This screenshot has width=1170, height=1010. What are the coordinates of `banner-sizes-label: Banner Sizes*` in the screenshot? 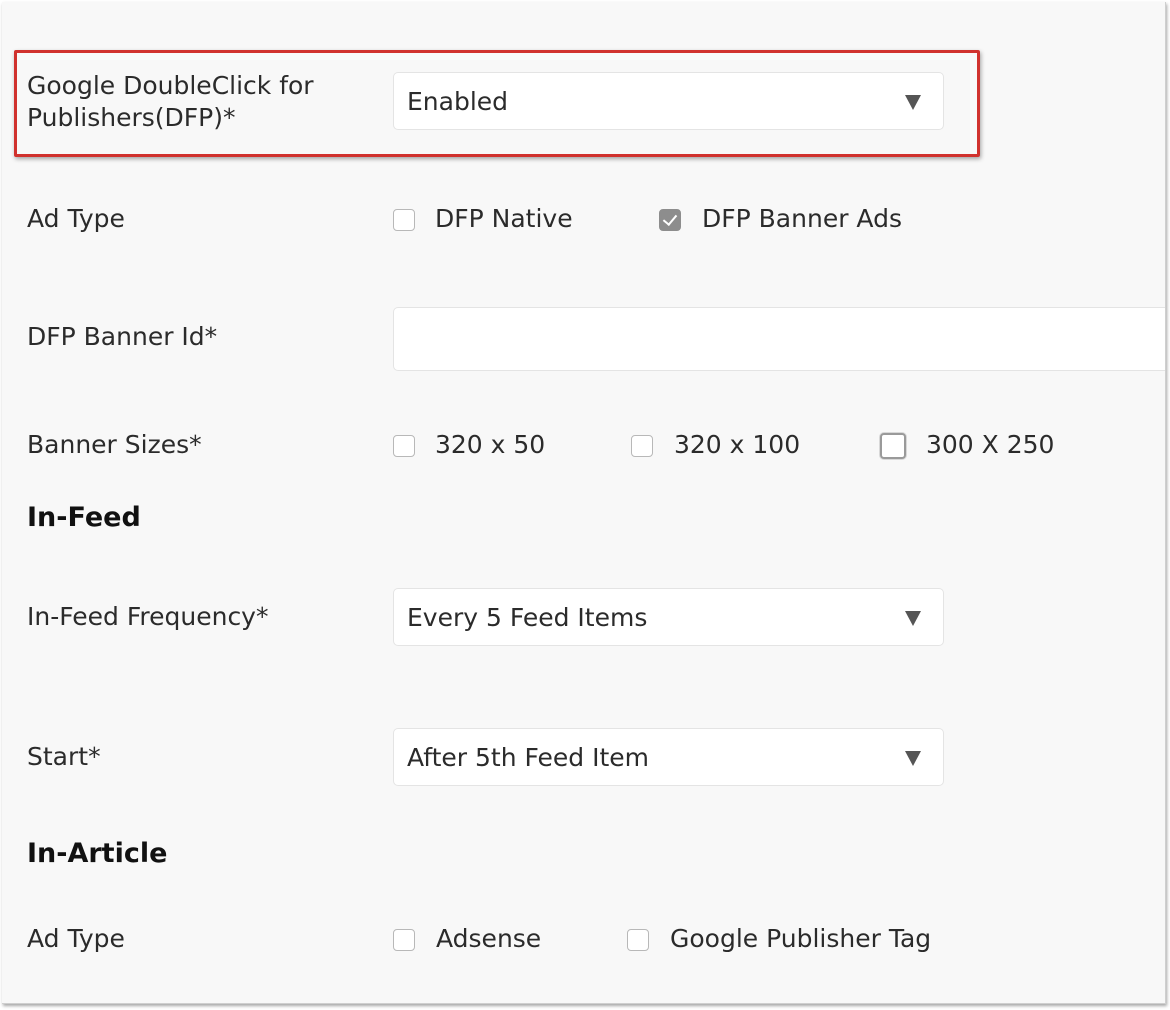 It's located at (114, 444).